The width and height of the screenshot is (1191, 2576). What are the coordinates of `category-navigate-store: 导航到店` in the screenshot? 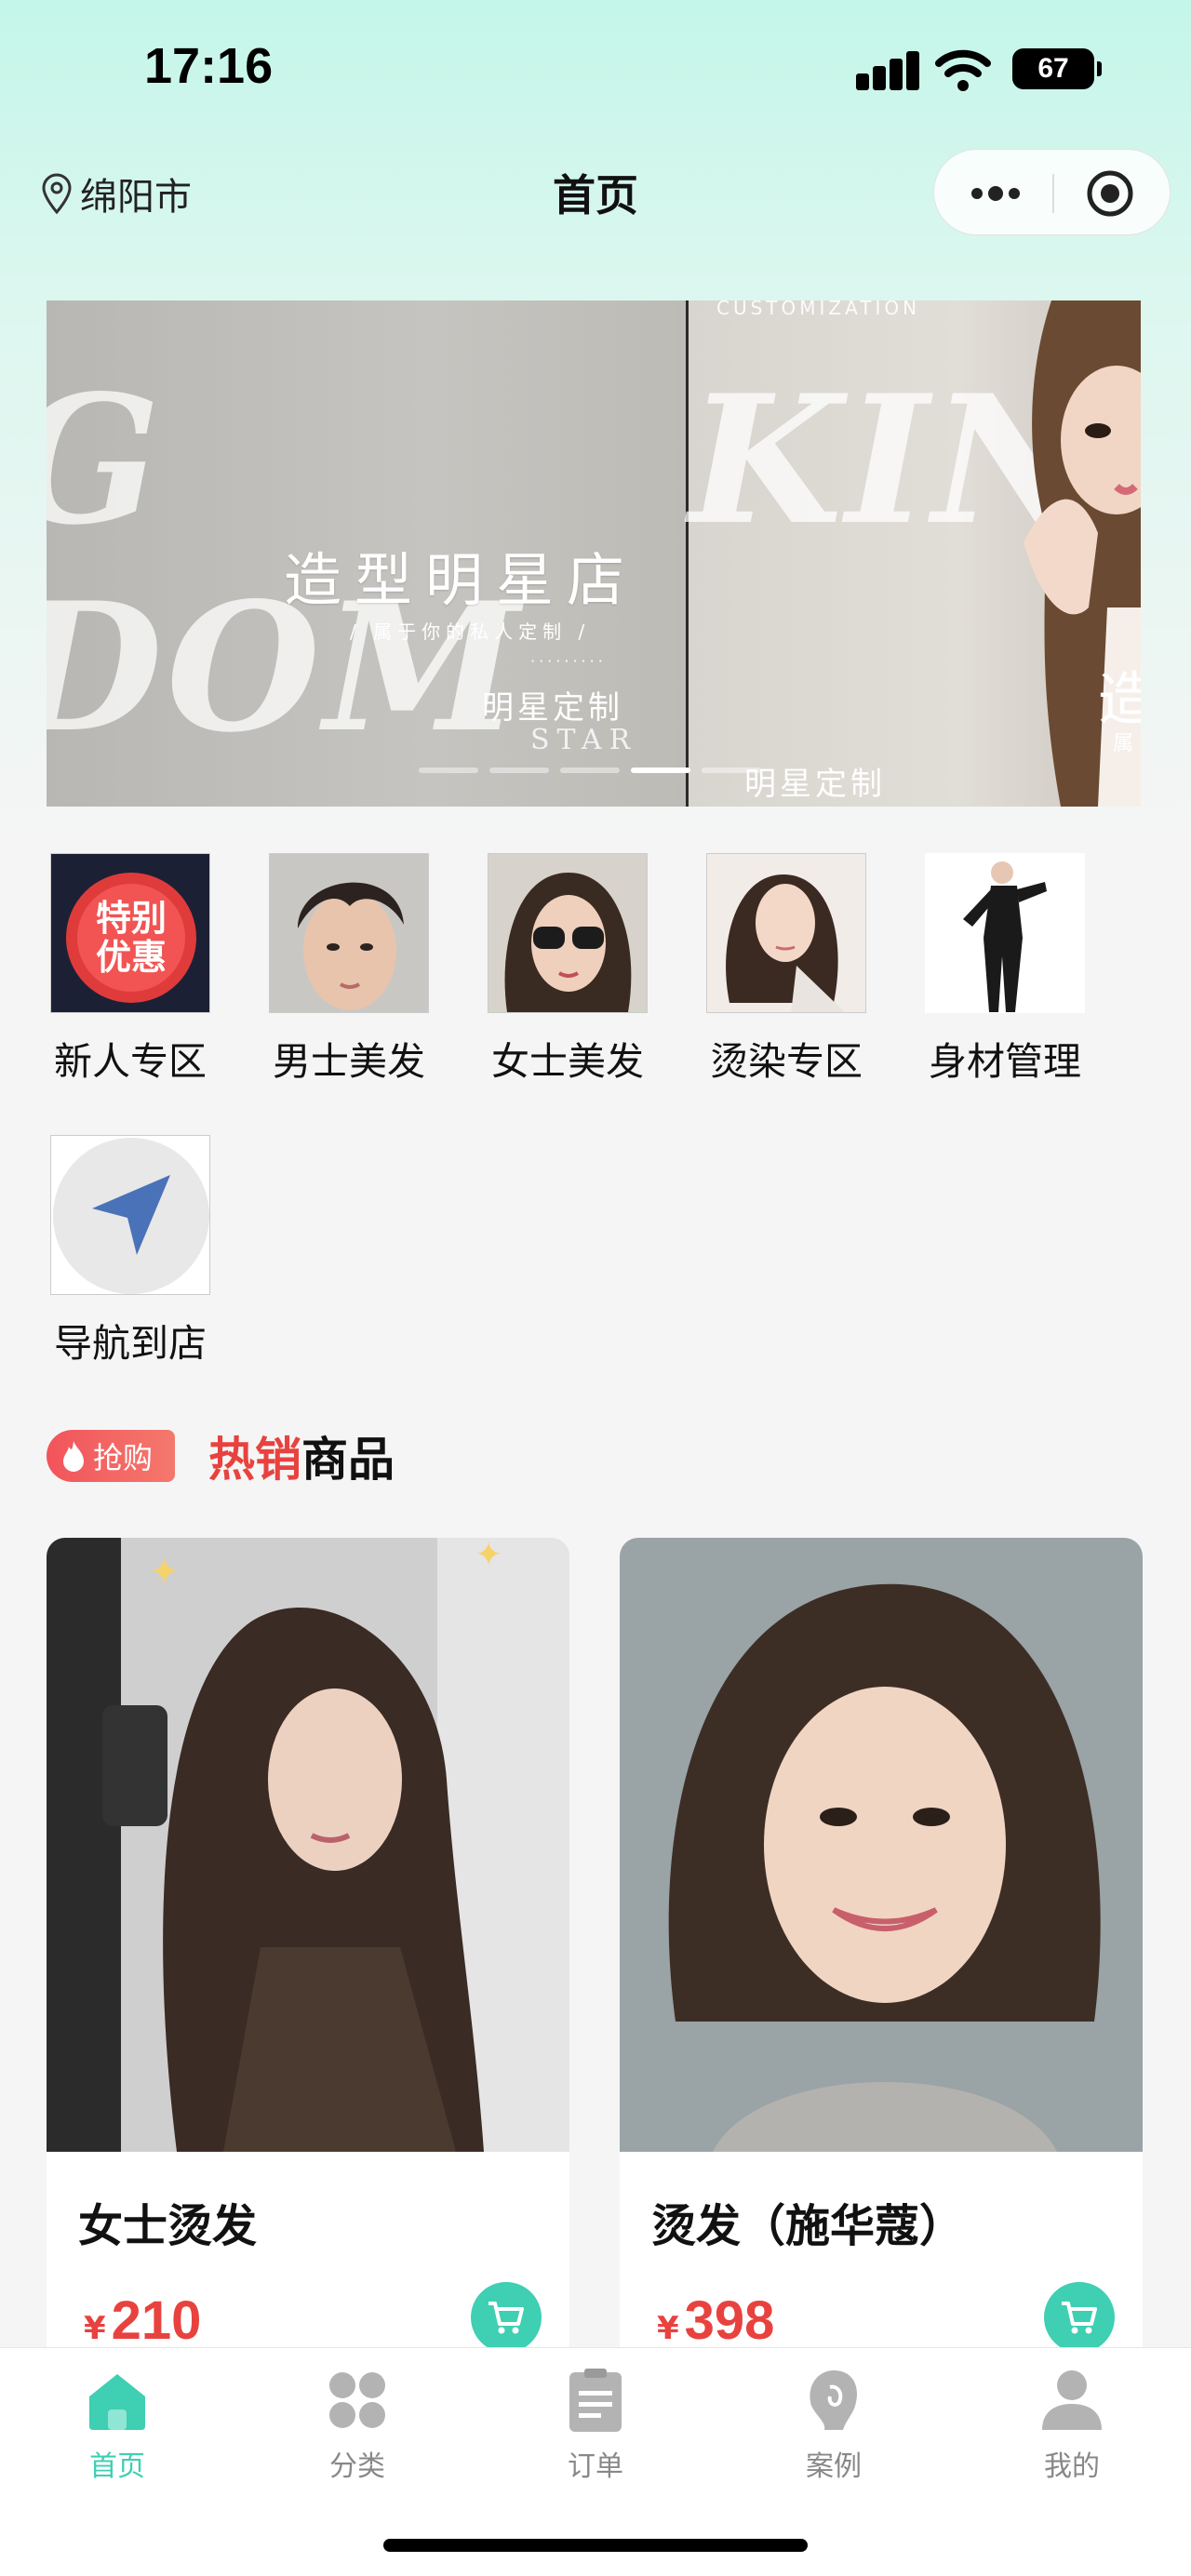 It's located at (130, 1246).